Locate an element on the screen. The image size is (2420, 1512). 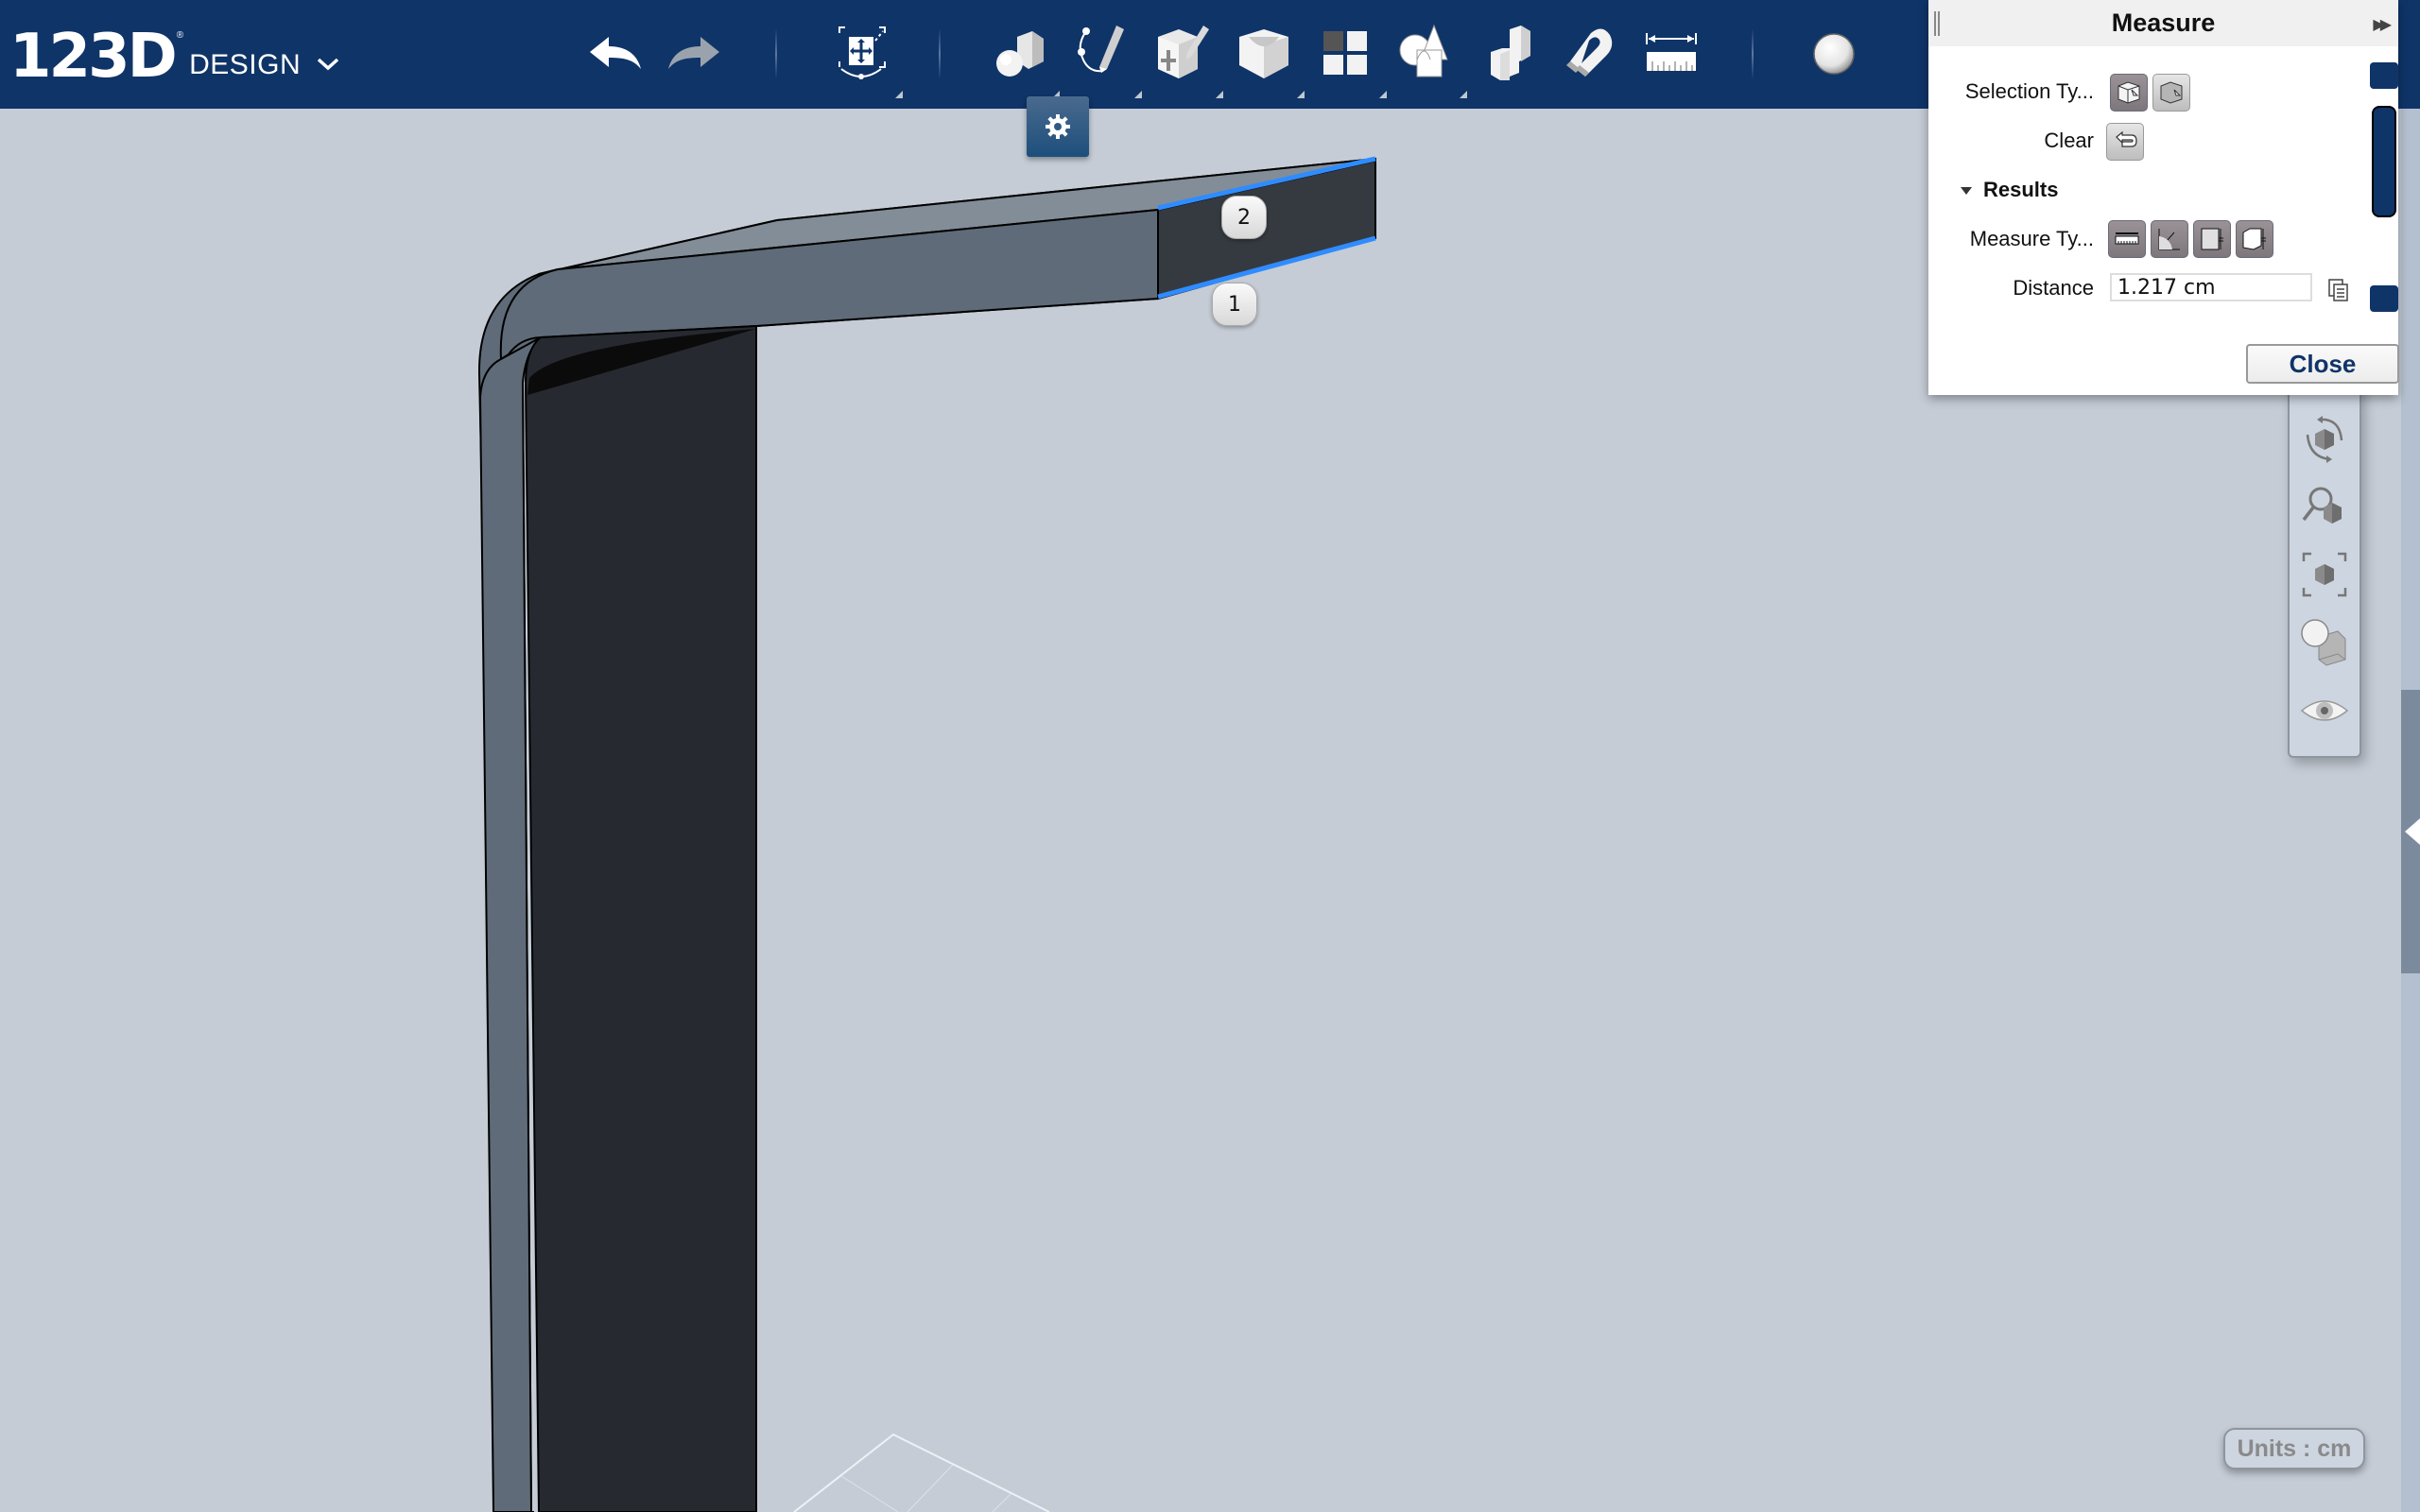
chevron-left-icon is located at coordinates (2412, 831).